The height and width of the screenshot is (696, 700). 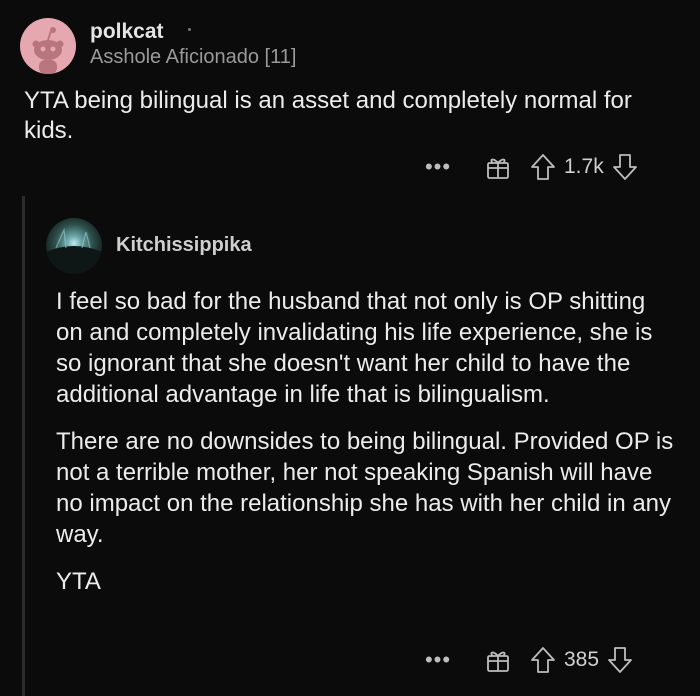 I want to click on username-kitchissippika: Kitchissippika, so click(x=184, y=245).